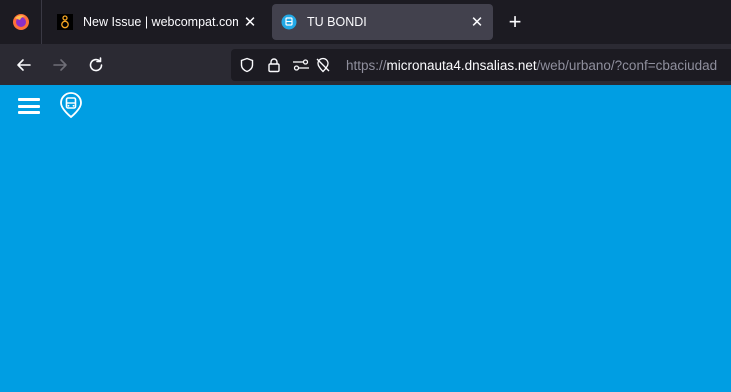 This screenshot has width=731, height=392. I want to click on tab-tubondi: TU BONDI ✕, so click(382, 22).